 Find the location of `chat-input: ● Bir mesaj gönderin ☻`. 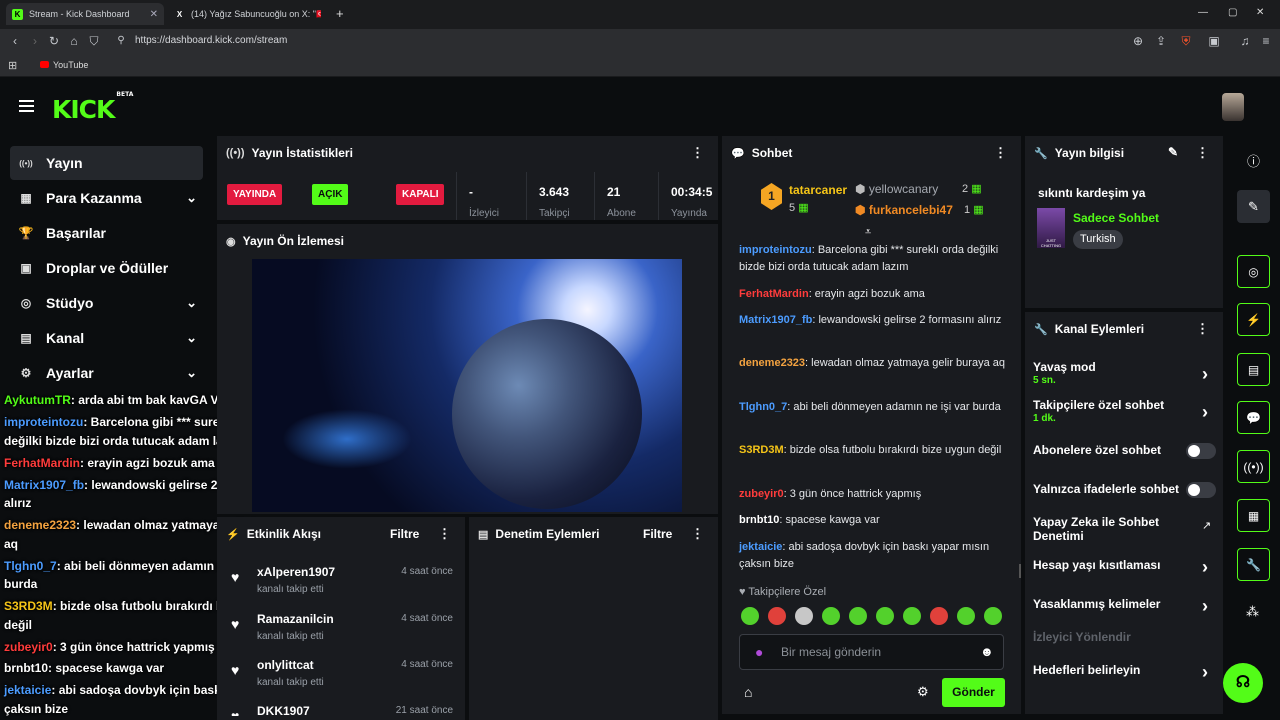

chat-input: ● Bir mesaj gönderin ☻ is located at coordinates (871, 652).